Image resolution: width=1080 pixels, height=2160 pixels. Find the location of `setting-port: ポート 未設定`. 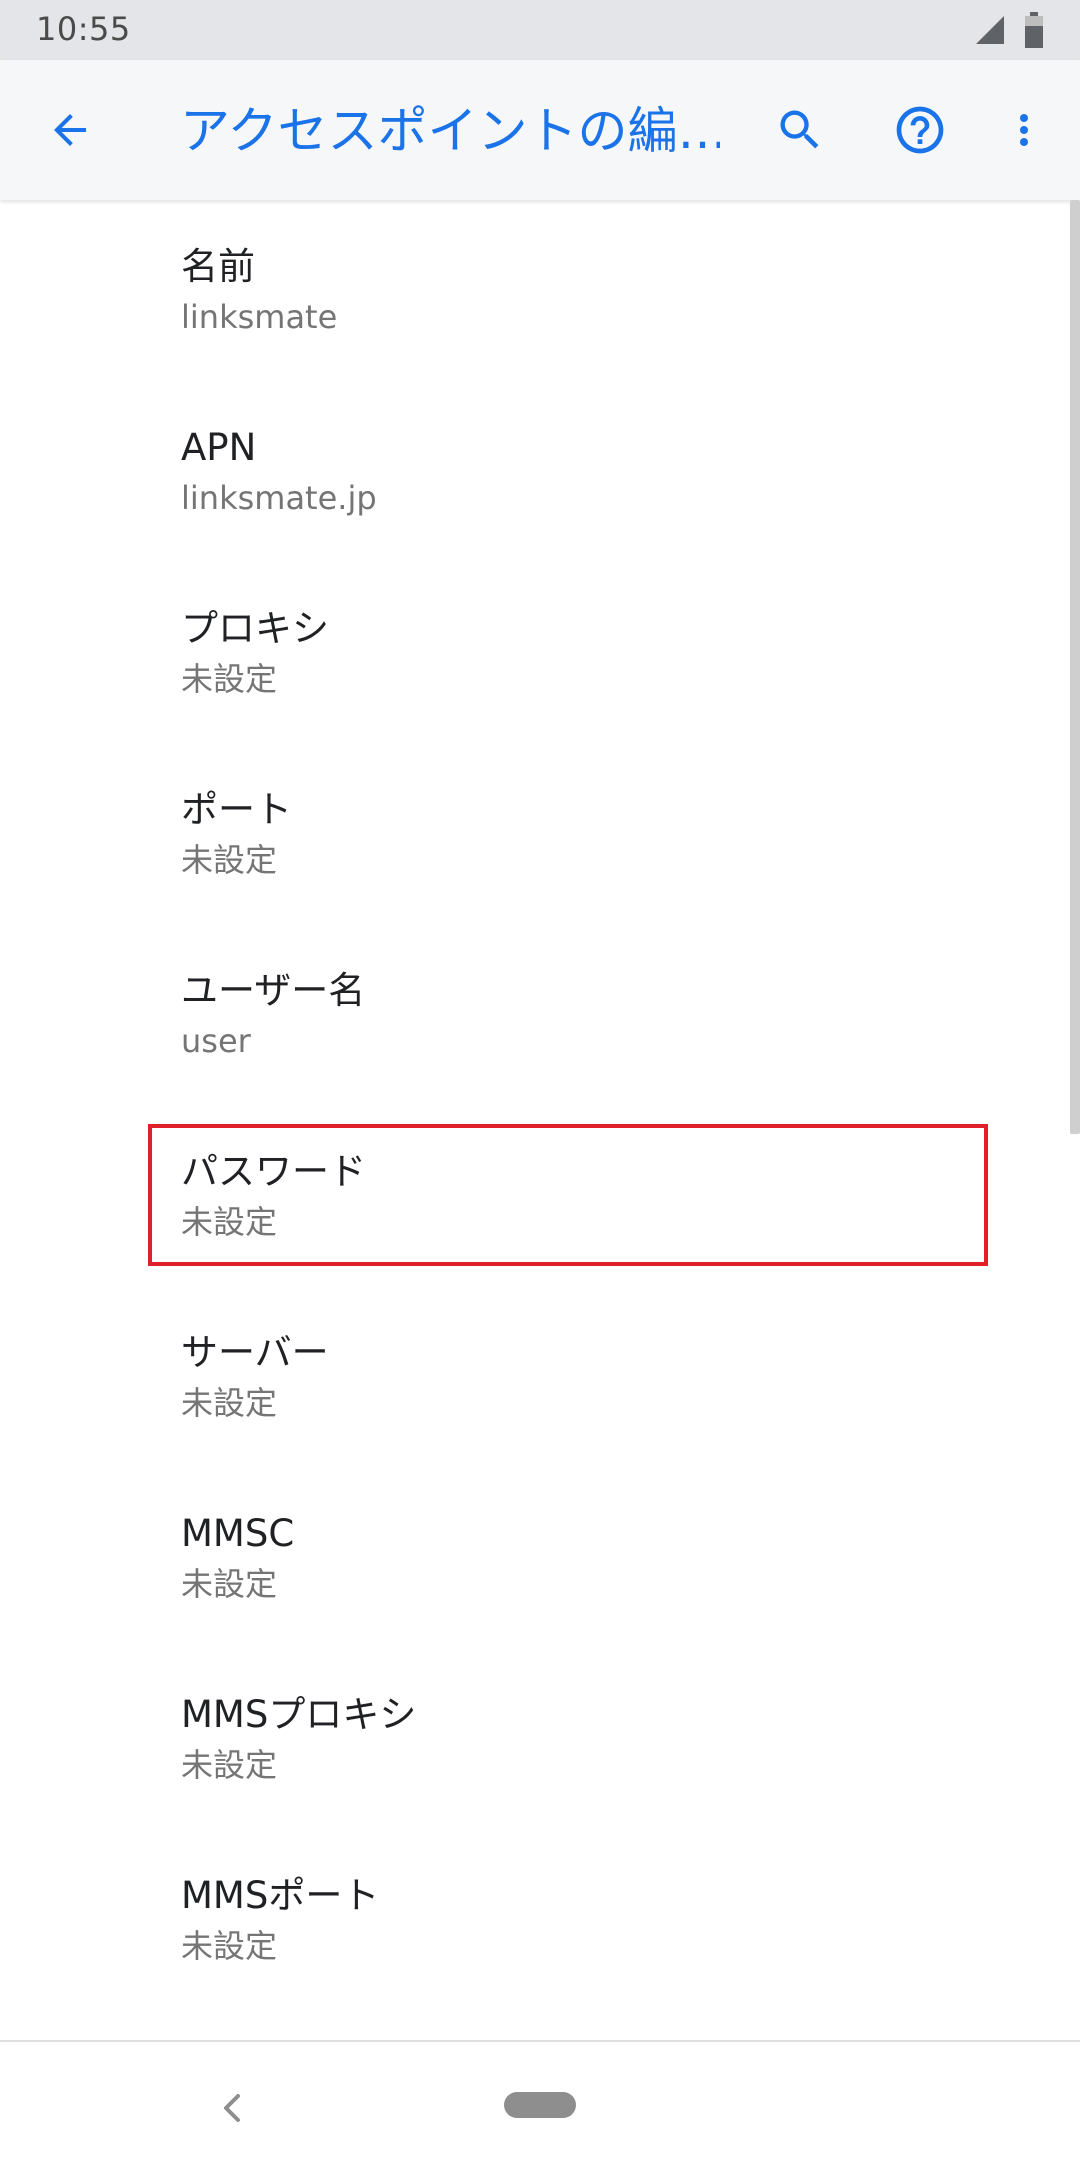

setting-port: ポート 未設定 is located at coordinates (540, 833).